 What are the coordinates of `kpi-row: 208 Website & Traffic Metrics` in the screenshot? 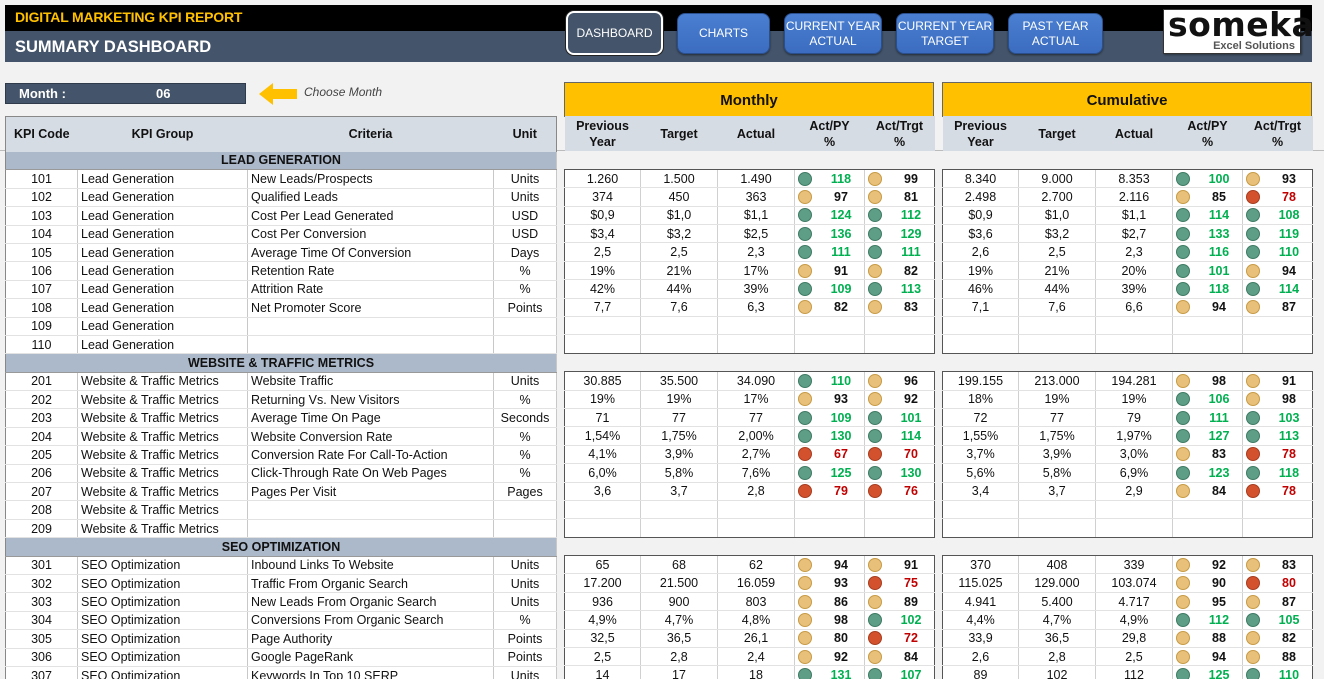 It's located at (281, 510).